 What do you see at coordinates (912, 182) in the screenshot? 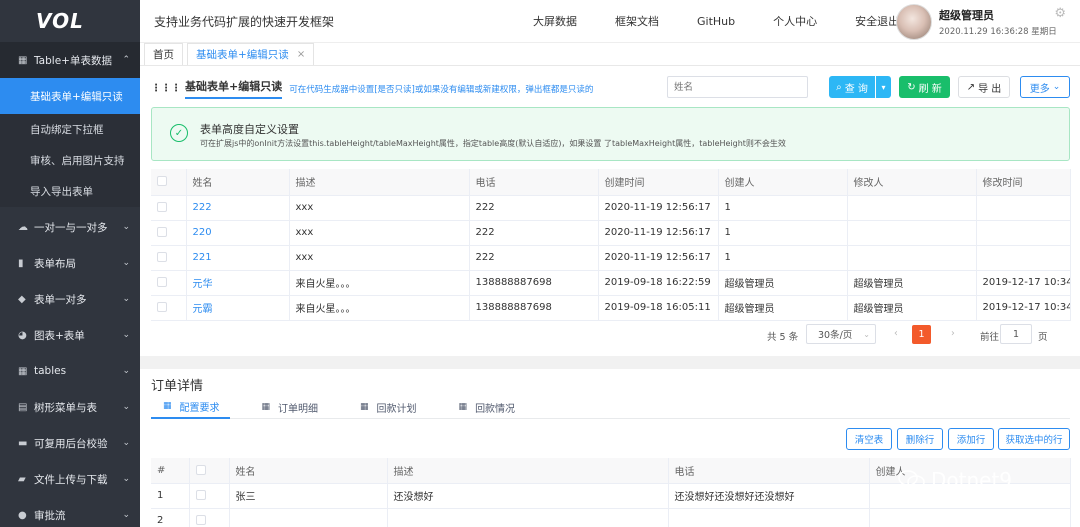
I see `col-header: 修改人` at bounding box center [912, 182].